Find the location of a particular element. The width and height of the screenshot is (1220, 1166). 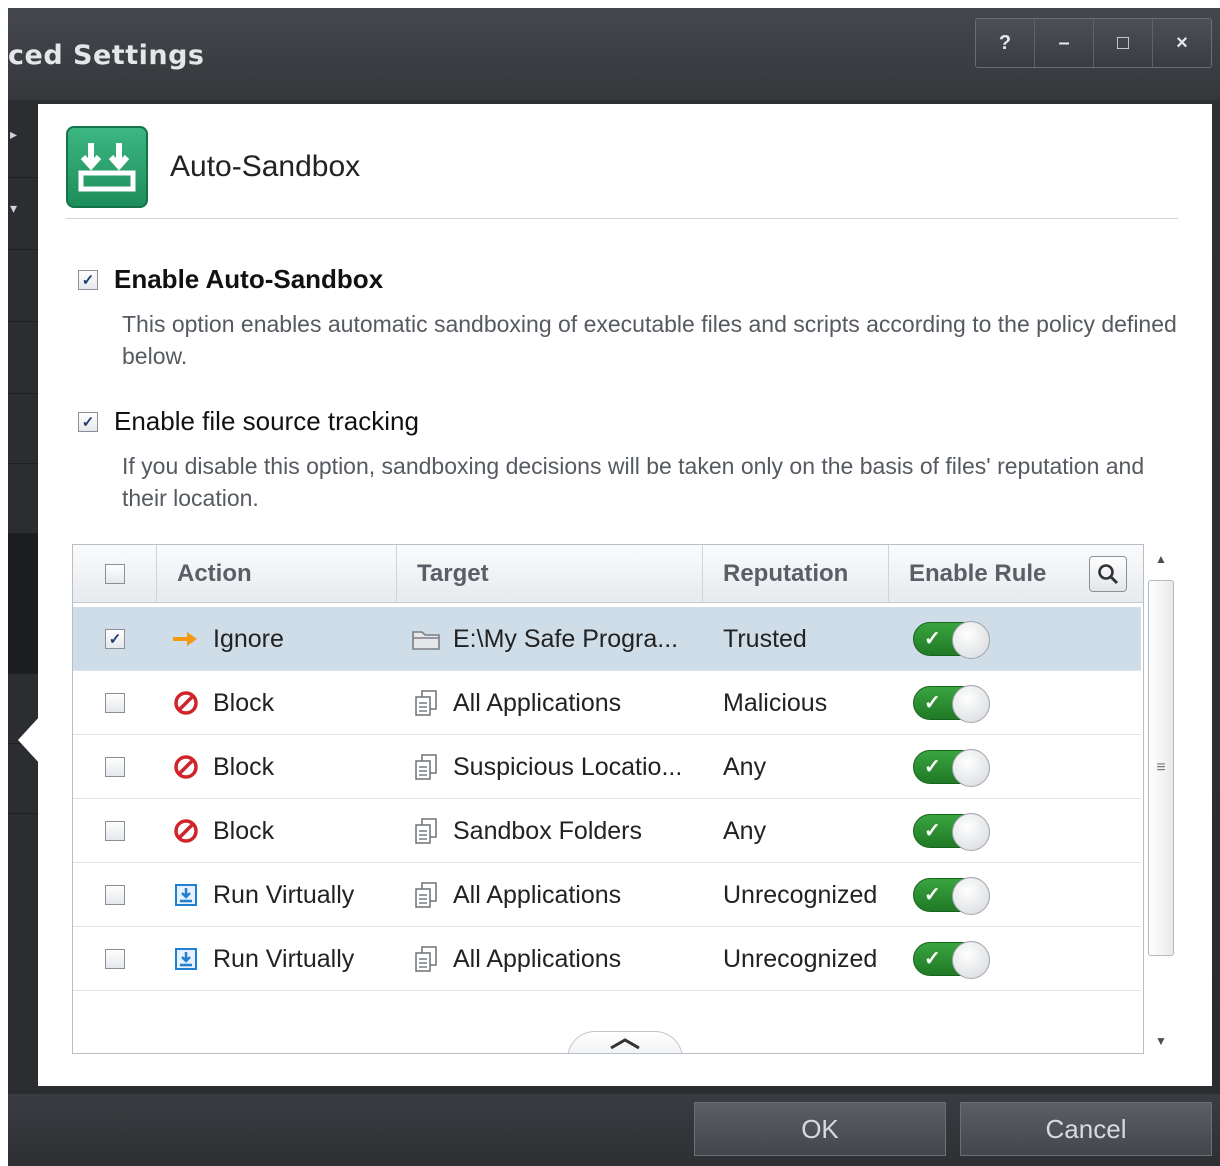

table-search-button is located at coordinates (1108, 574).